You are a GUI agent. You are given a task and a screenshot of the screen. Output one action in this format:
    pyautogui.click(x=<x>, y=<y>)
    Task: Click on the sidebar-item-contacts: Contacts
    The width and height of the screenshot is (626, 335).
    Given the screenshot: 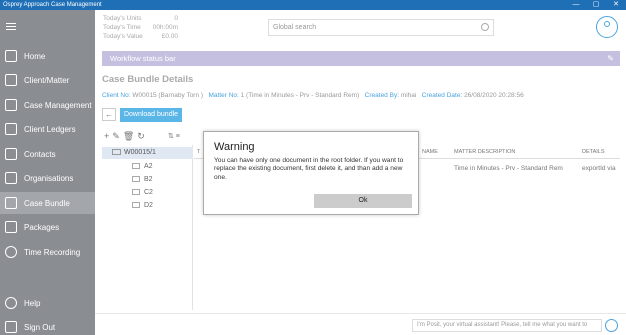 What is the action you would take?
    pyautogui.click(x=47, y=154)
    